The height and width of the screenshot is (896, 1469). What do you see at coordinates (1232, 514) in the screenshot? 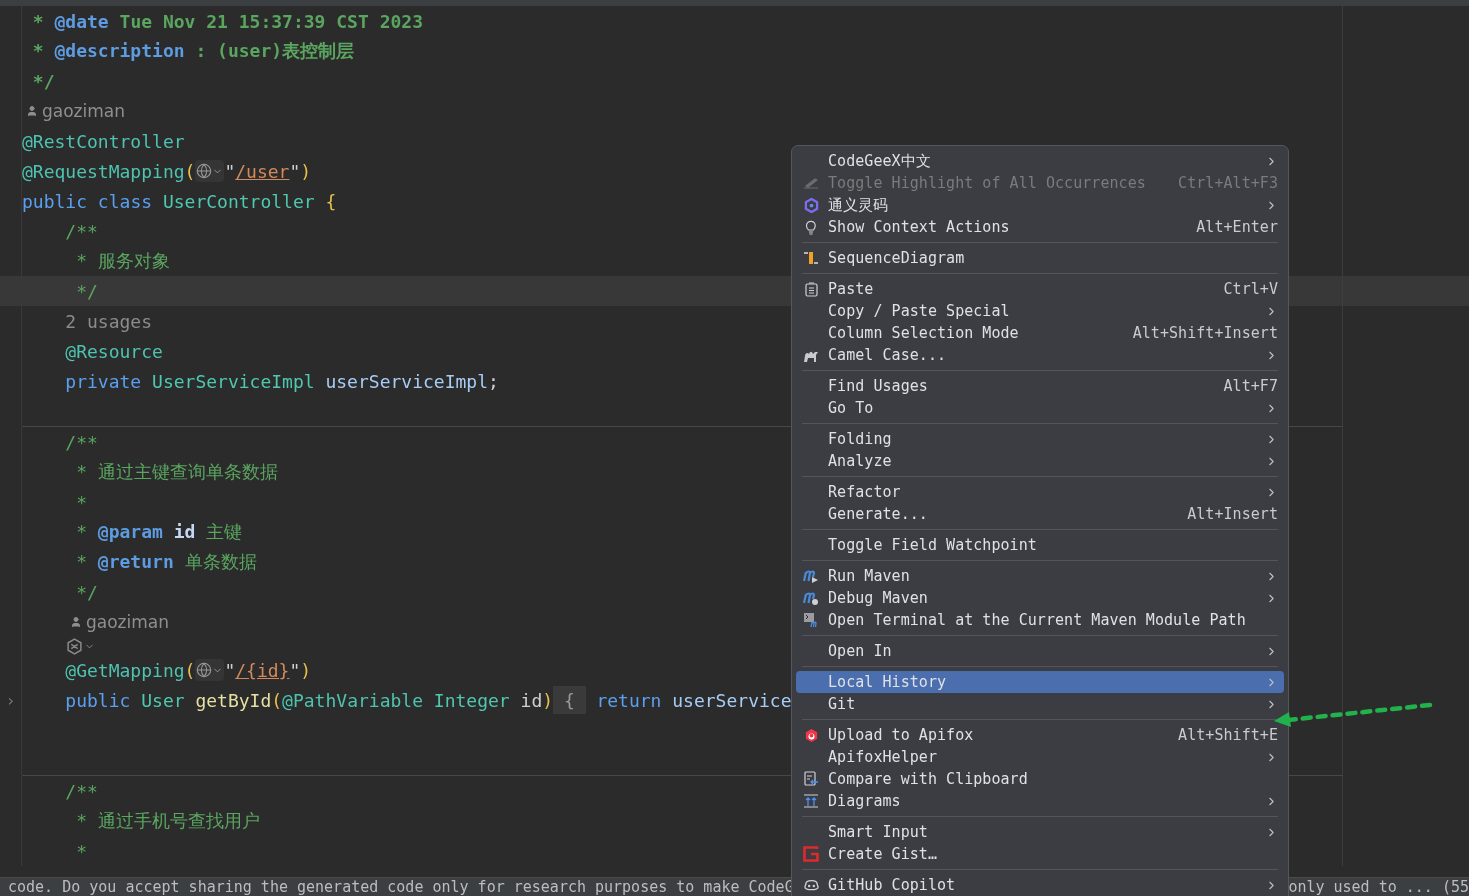
I see `shortcut-label: Alt+Insert` at bounding box center [1232, 514].